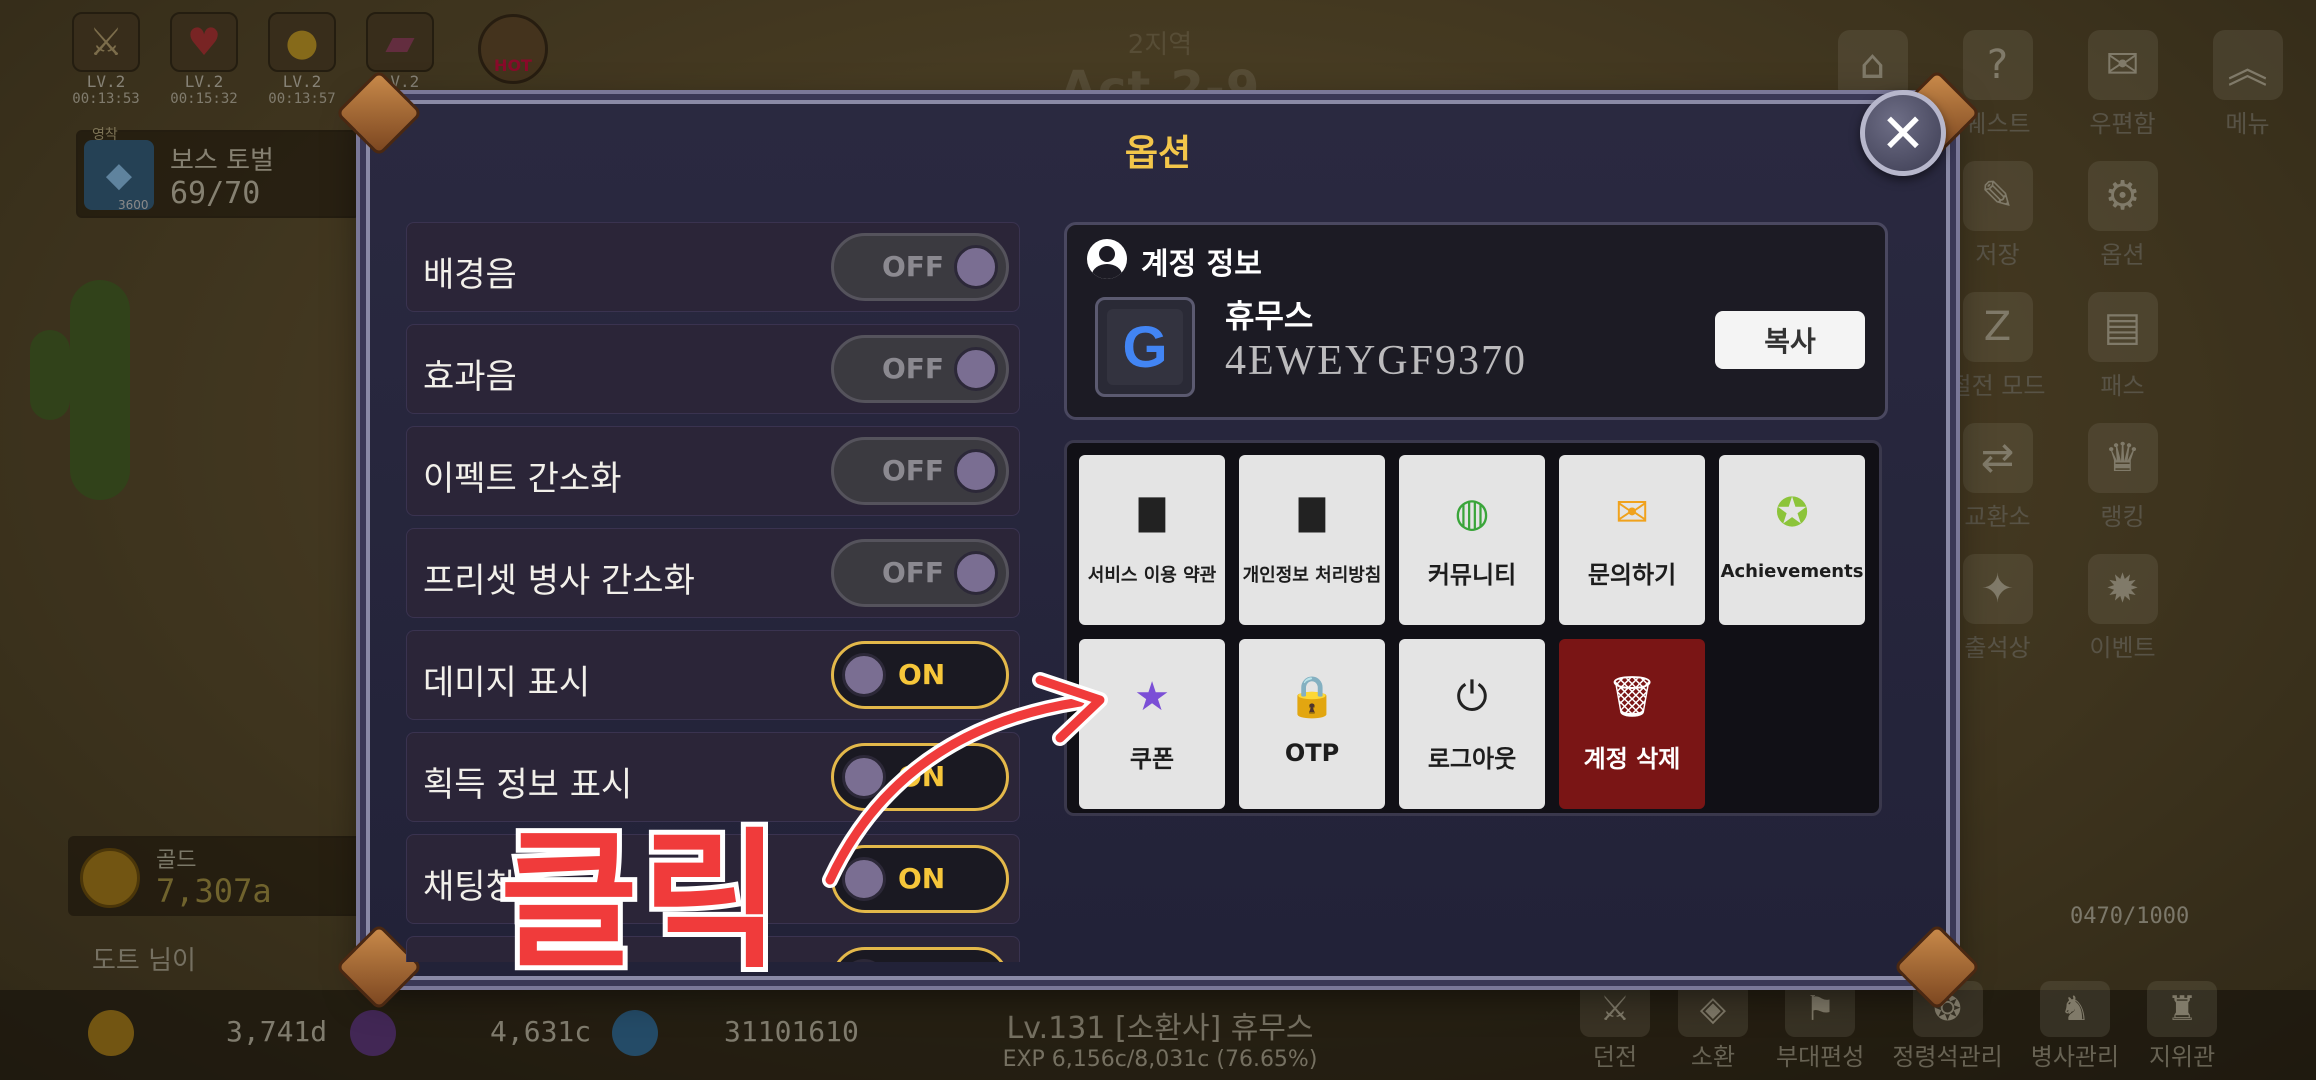 The image size is (2316, 1080). What do you see at coordinates (640, 902) in the screenshot?
I see `click-annotation: 클릭` at bounding box center [640, 902].